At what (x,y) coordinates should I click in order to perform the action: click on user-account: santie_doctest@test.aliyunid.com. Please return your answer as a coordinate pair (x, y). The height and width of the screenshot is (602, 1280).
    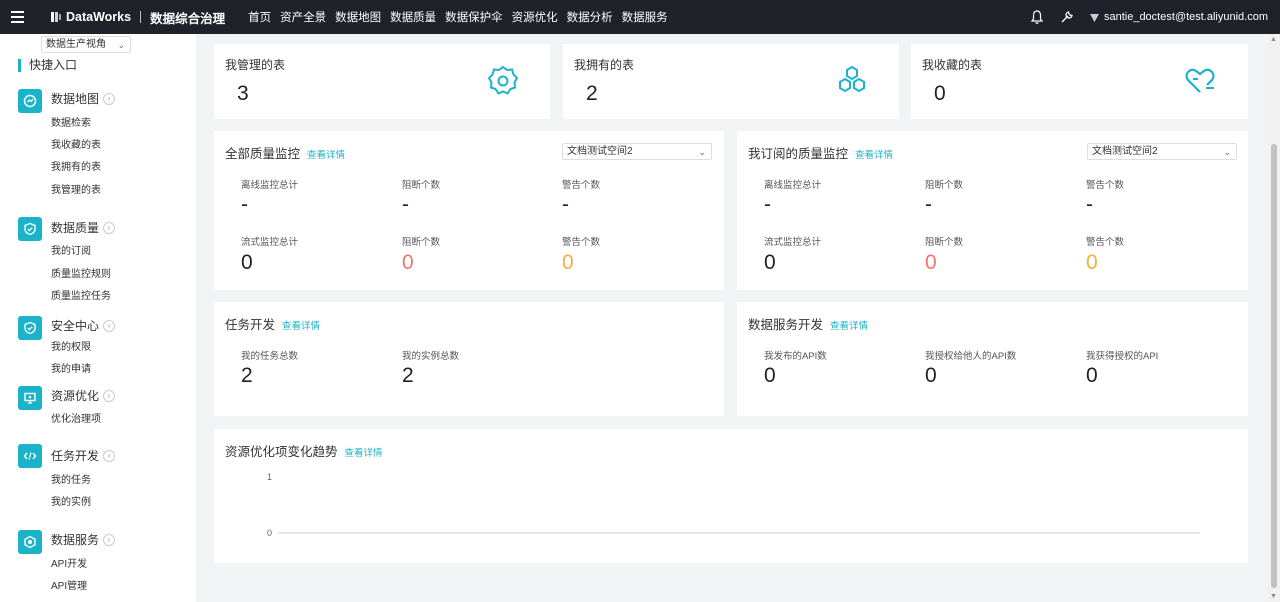
    Looking at the image, I should click on (1178, 17).